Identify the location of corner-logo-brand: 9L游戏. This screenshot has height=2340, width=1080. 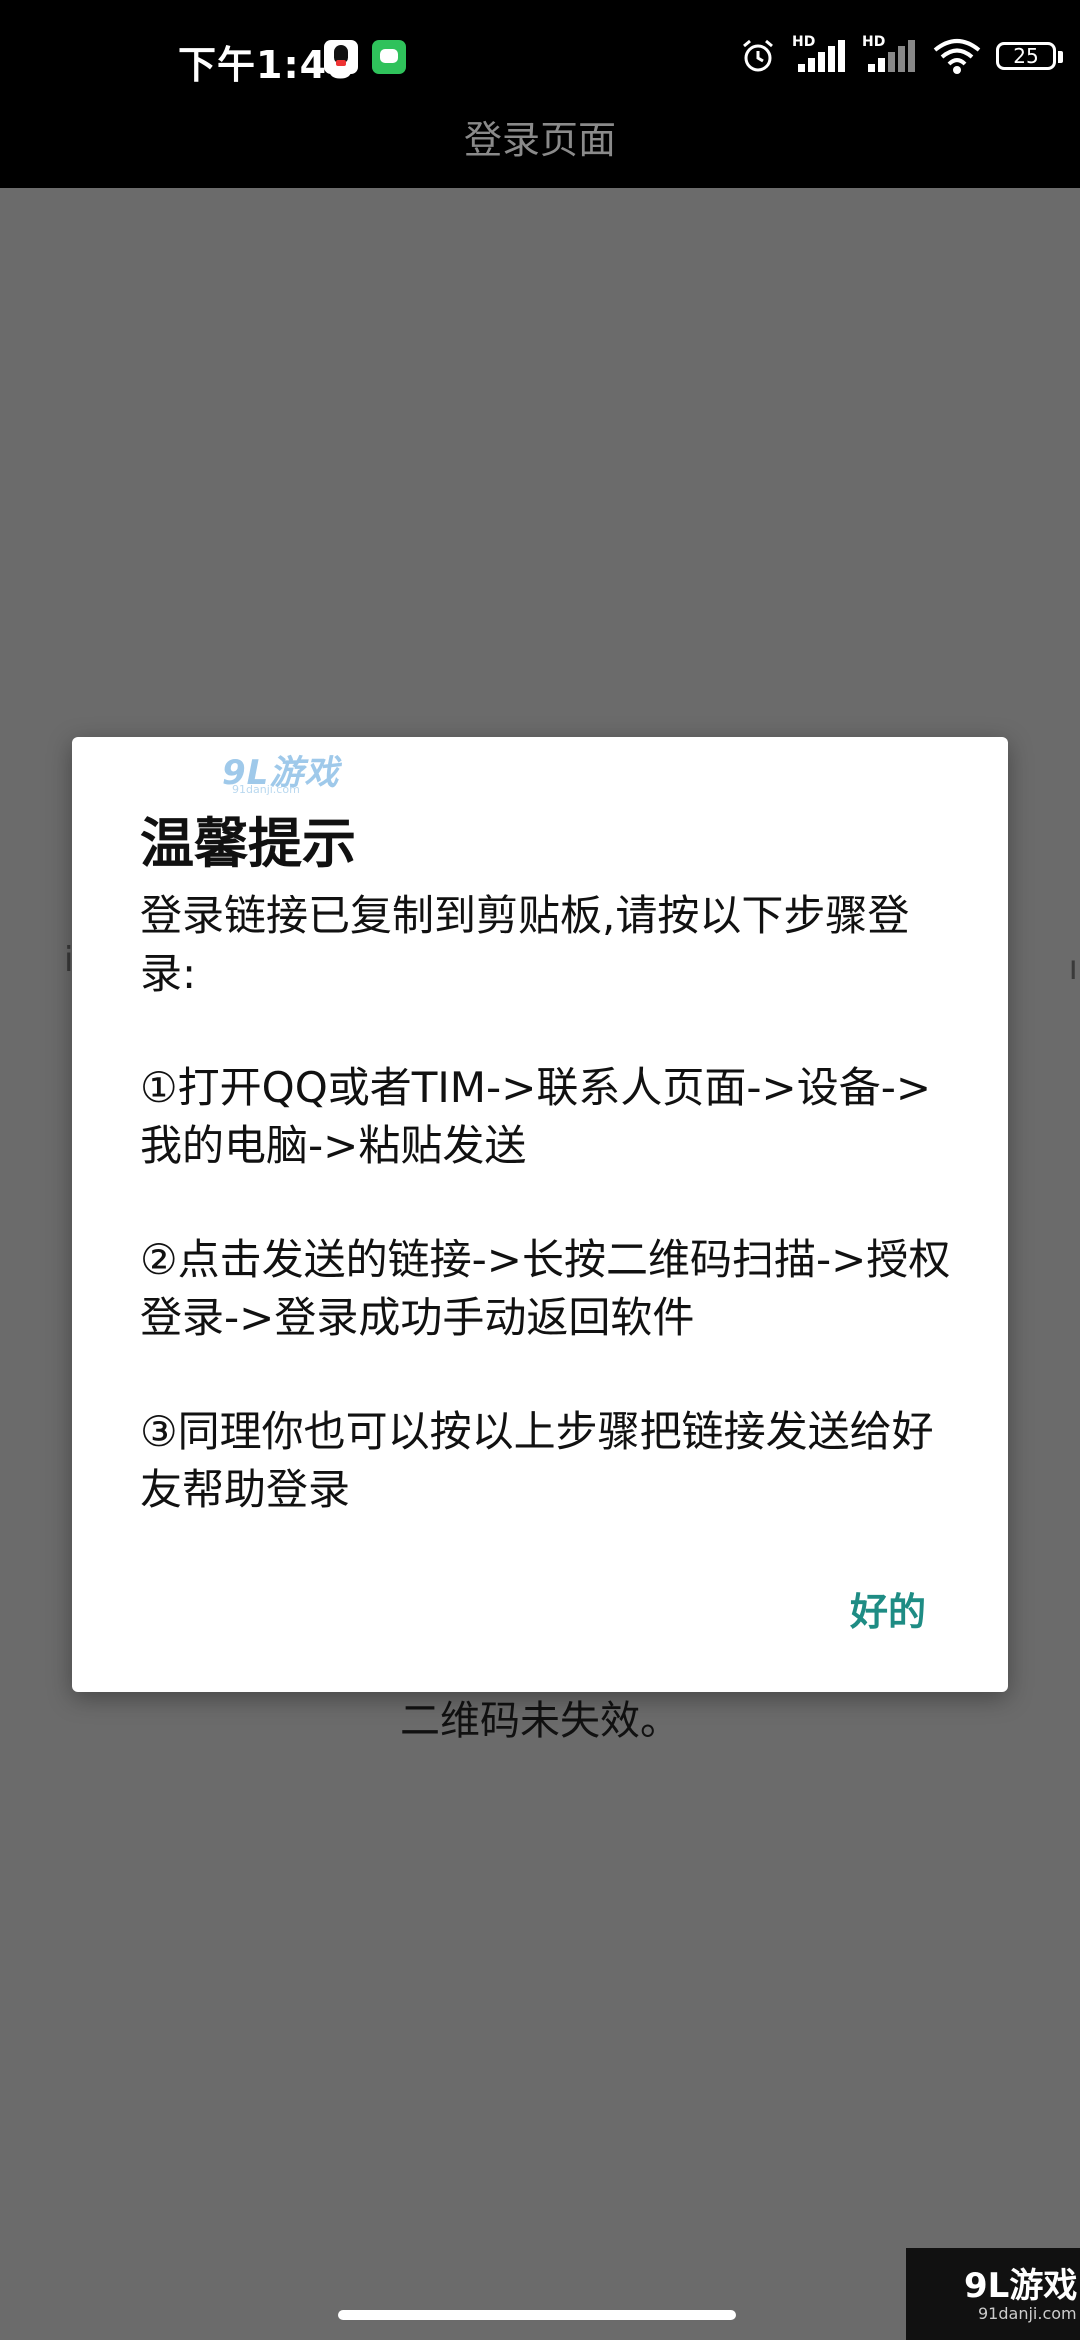
(1021, 2286).